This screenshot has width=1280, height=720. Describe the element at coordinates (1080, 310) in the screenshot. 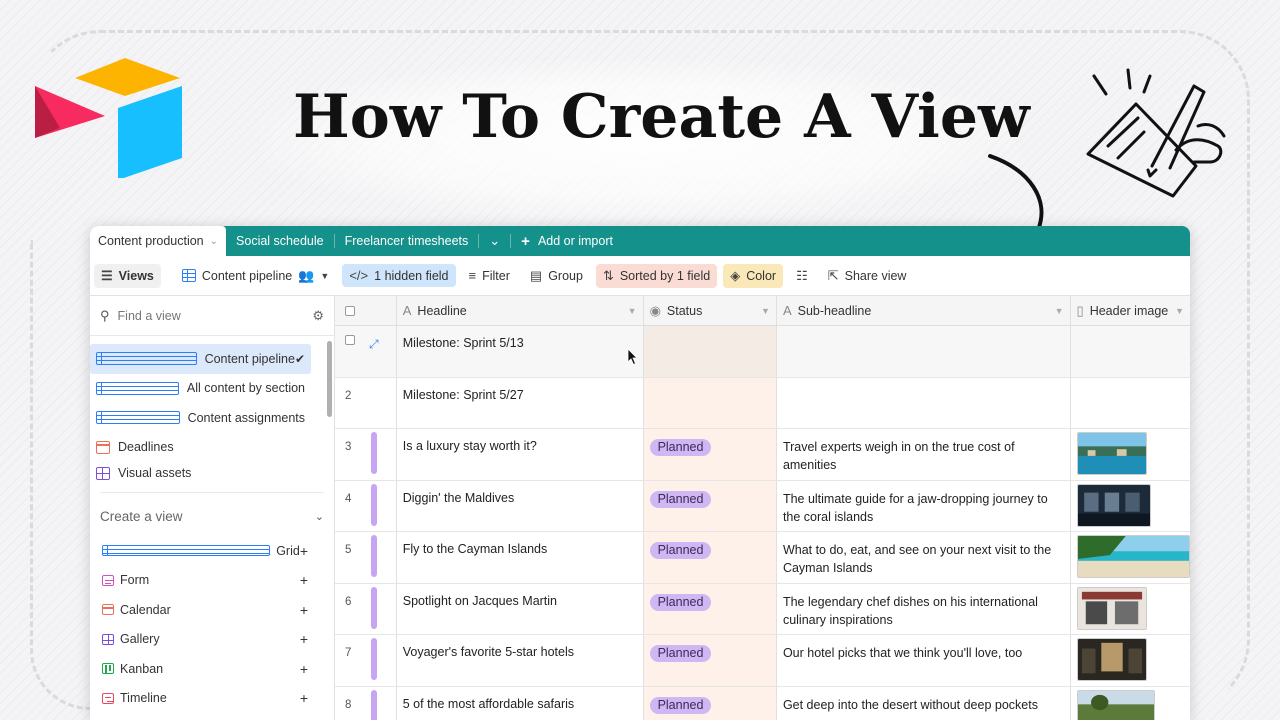

I see `attachment-icon: ▯` at that location.